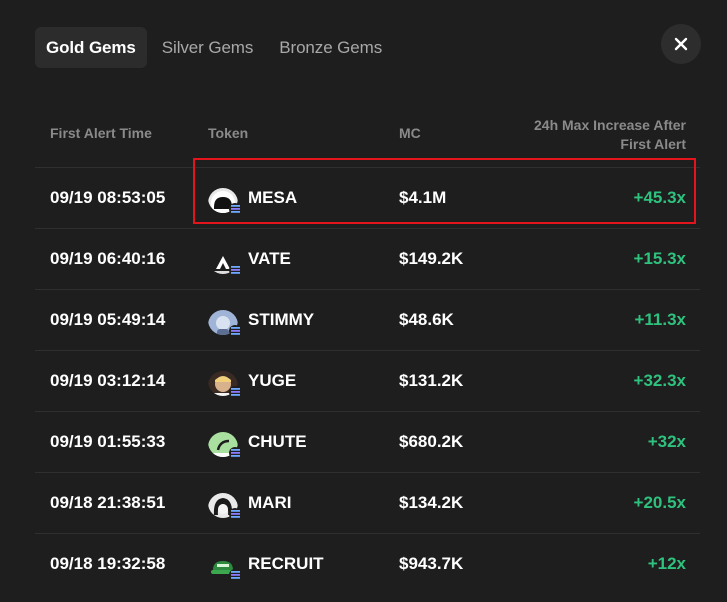 This screenshot has height=602, width=727. I want to click on token-cell: STIMMY, so click(261, 320).